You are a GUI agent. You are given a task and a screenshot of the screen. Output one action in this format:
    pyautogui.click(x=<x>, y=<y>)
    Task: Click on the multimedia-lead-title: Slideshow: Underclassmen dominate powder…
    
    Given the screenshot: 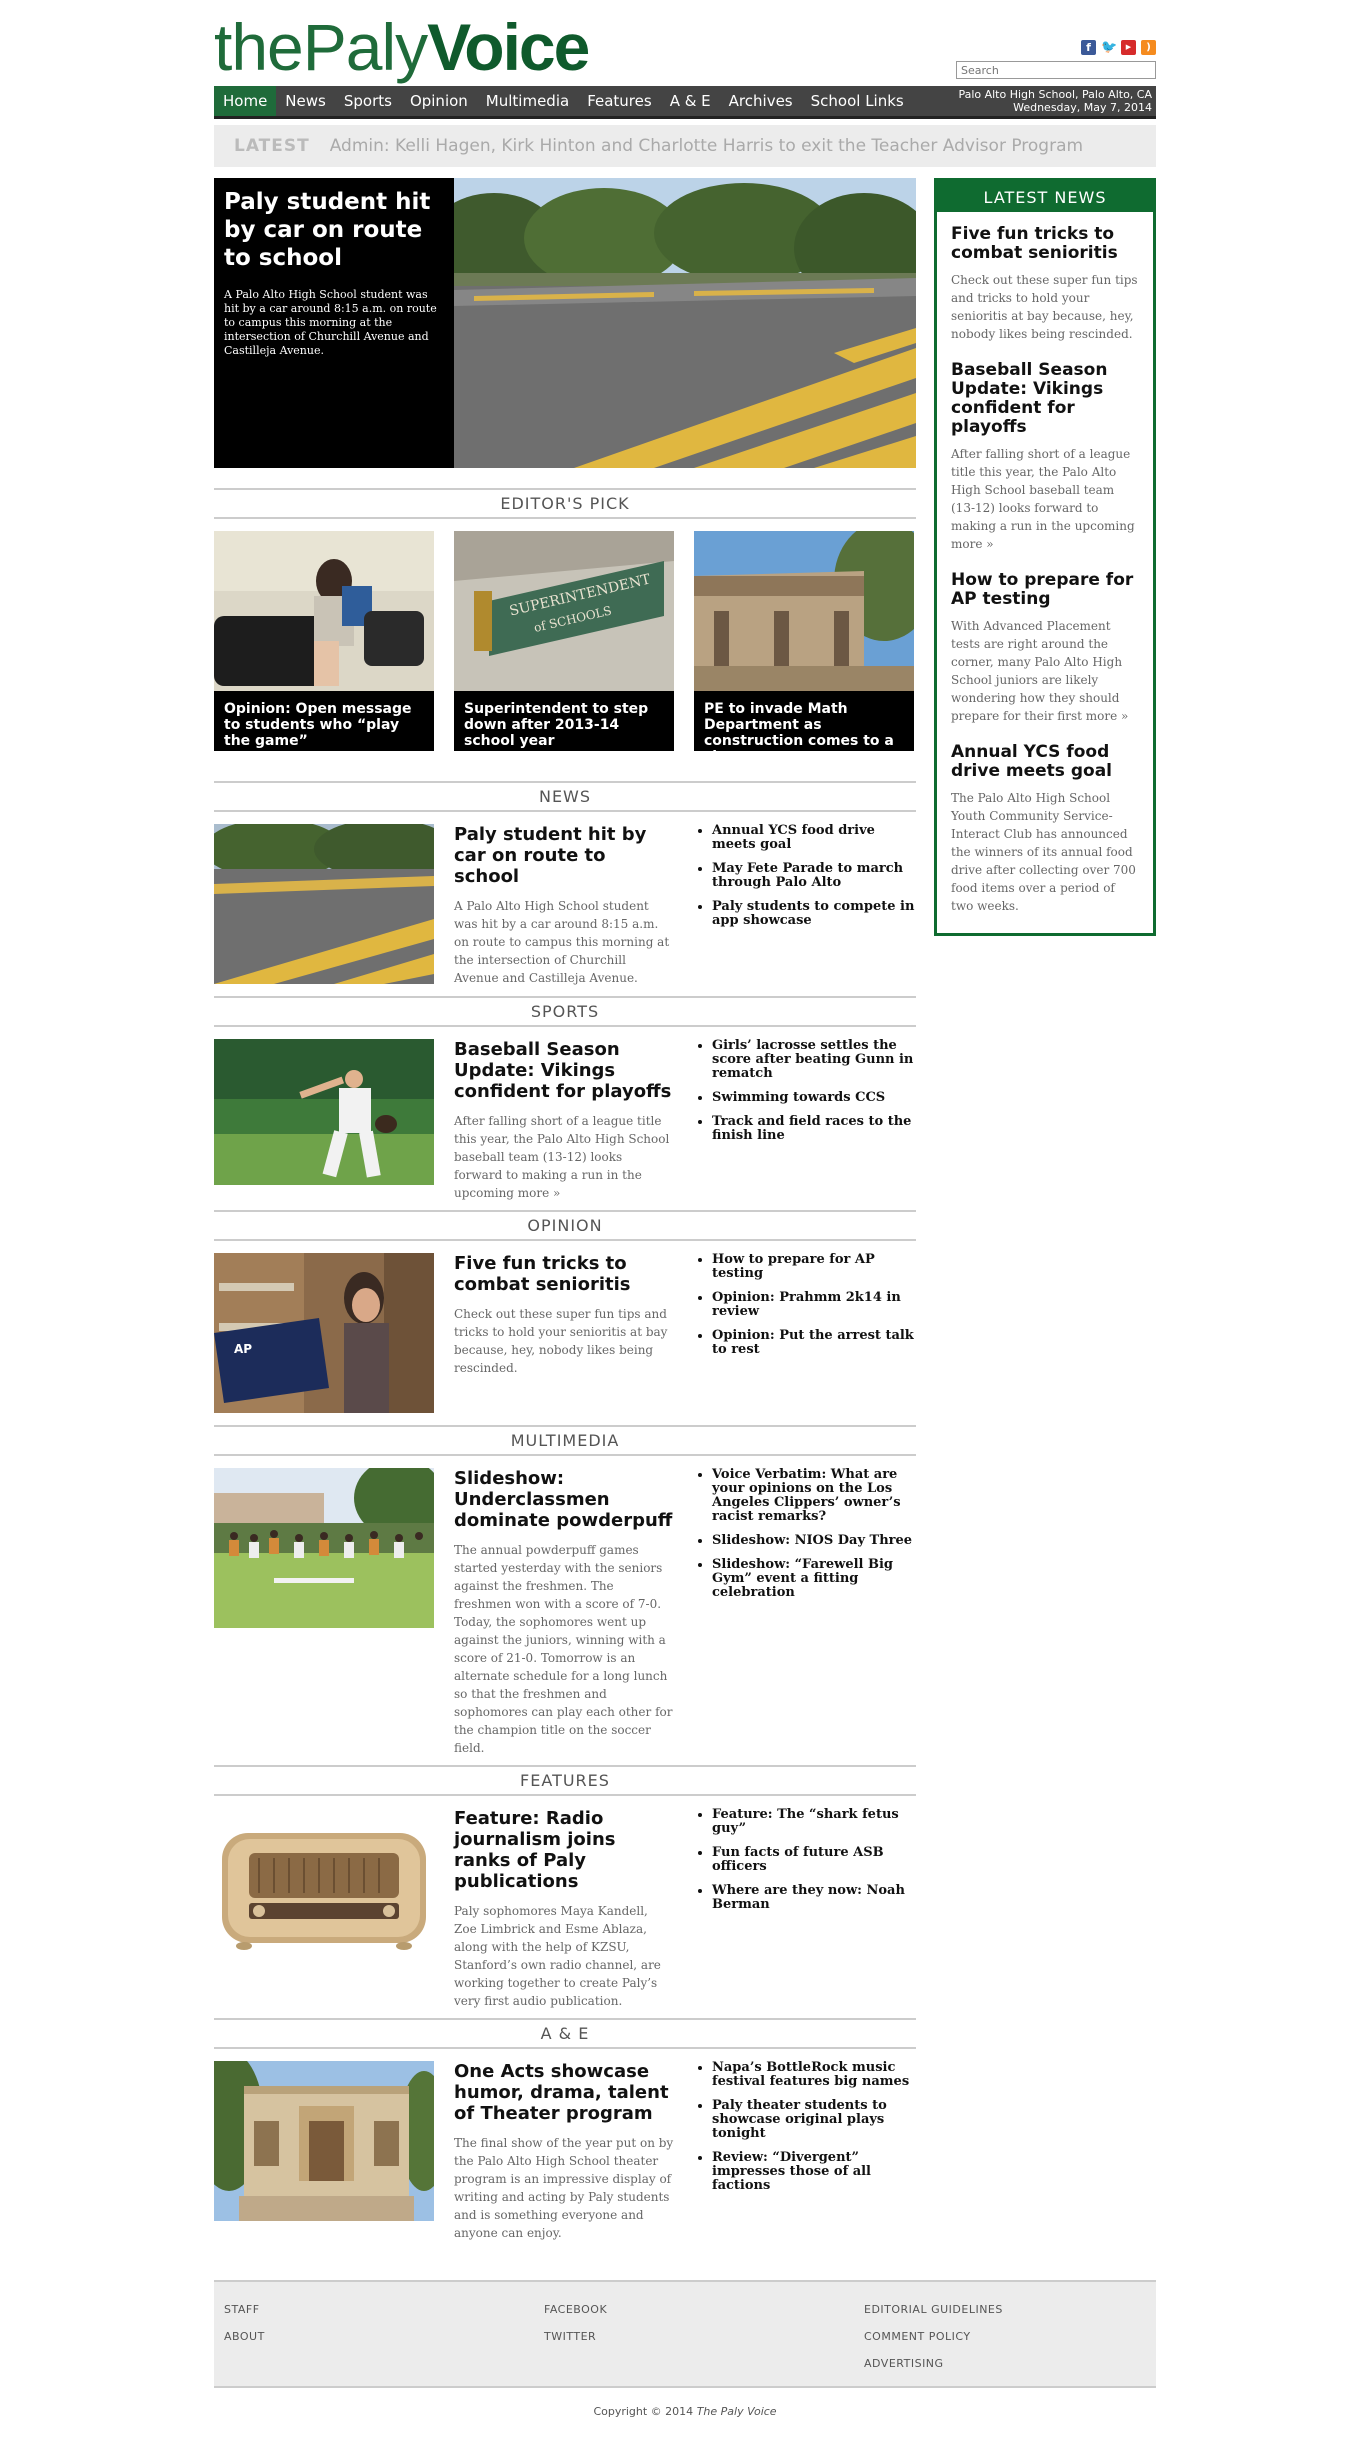 What is the action you would take?
    pyautogui.click(x=564, y=1499)
    